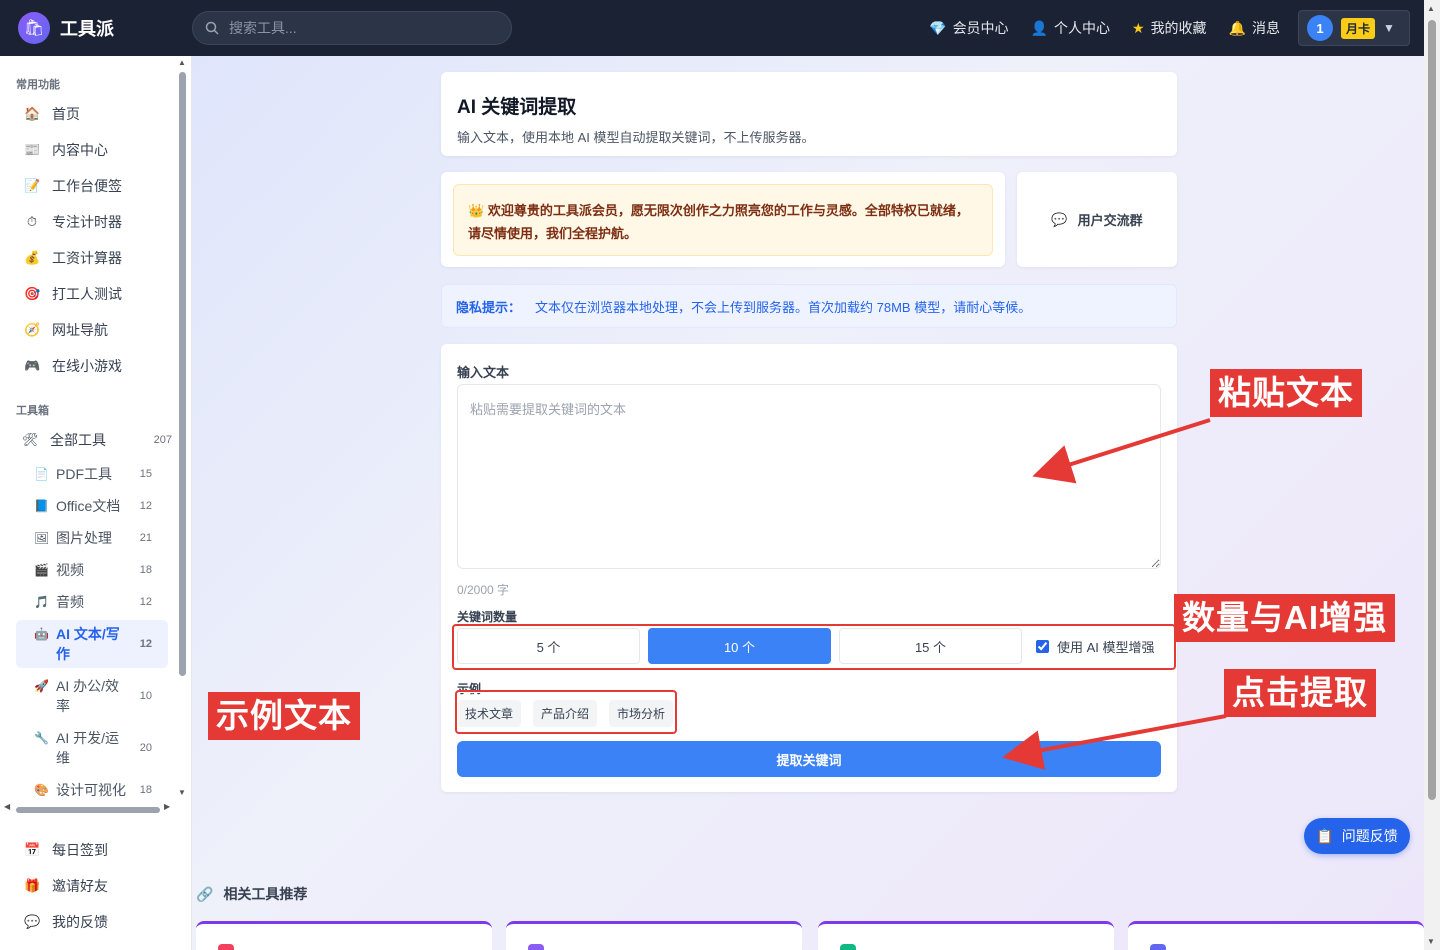  Describe the element at coordinates (1082, 28) in the screenshot. I see `nav-label: 个人中心` at that location.